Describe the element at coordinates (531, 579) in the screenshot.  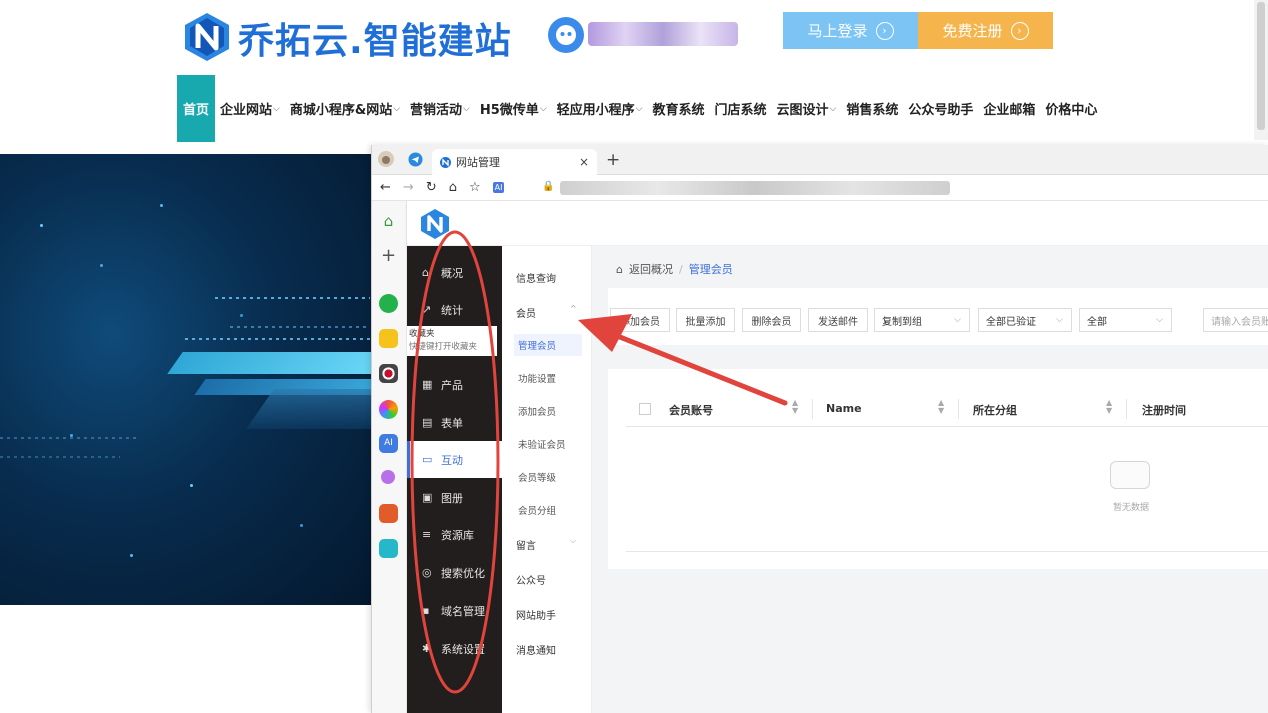
I see `submenu-official-account: 公众号` at that location.